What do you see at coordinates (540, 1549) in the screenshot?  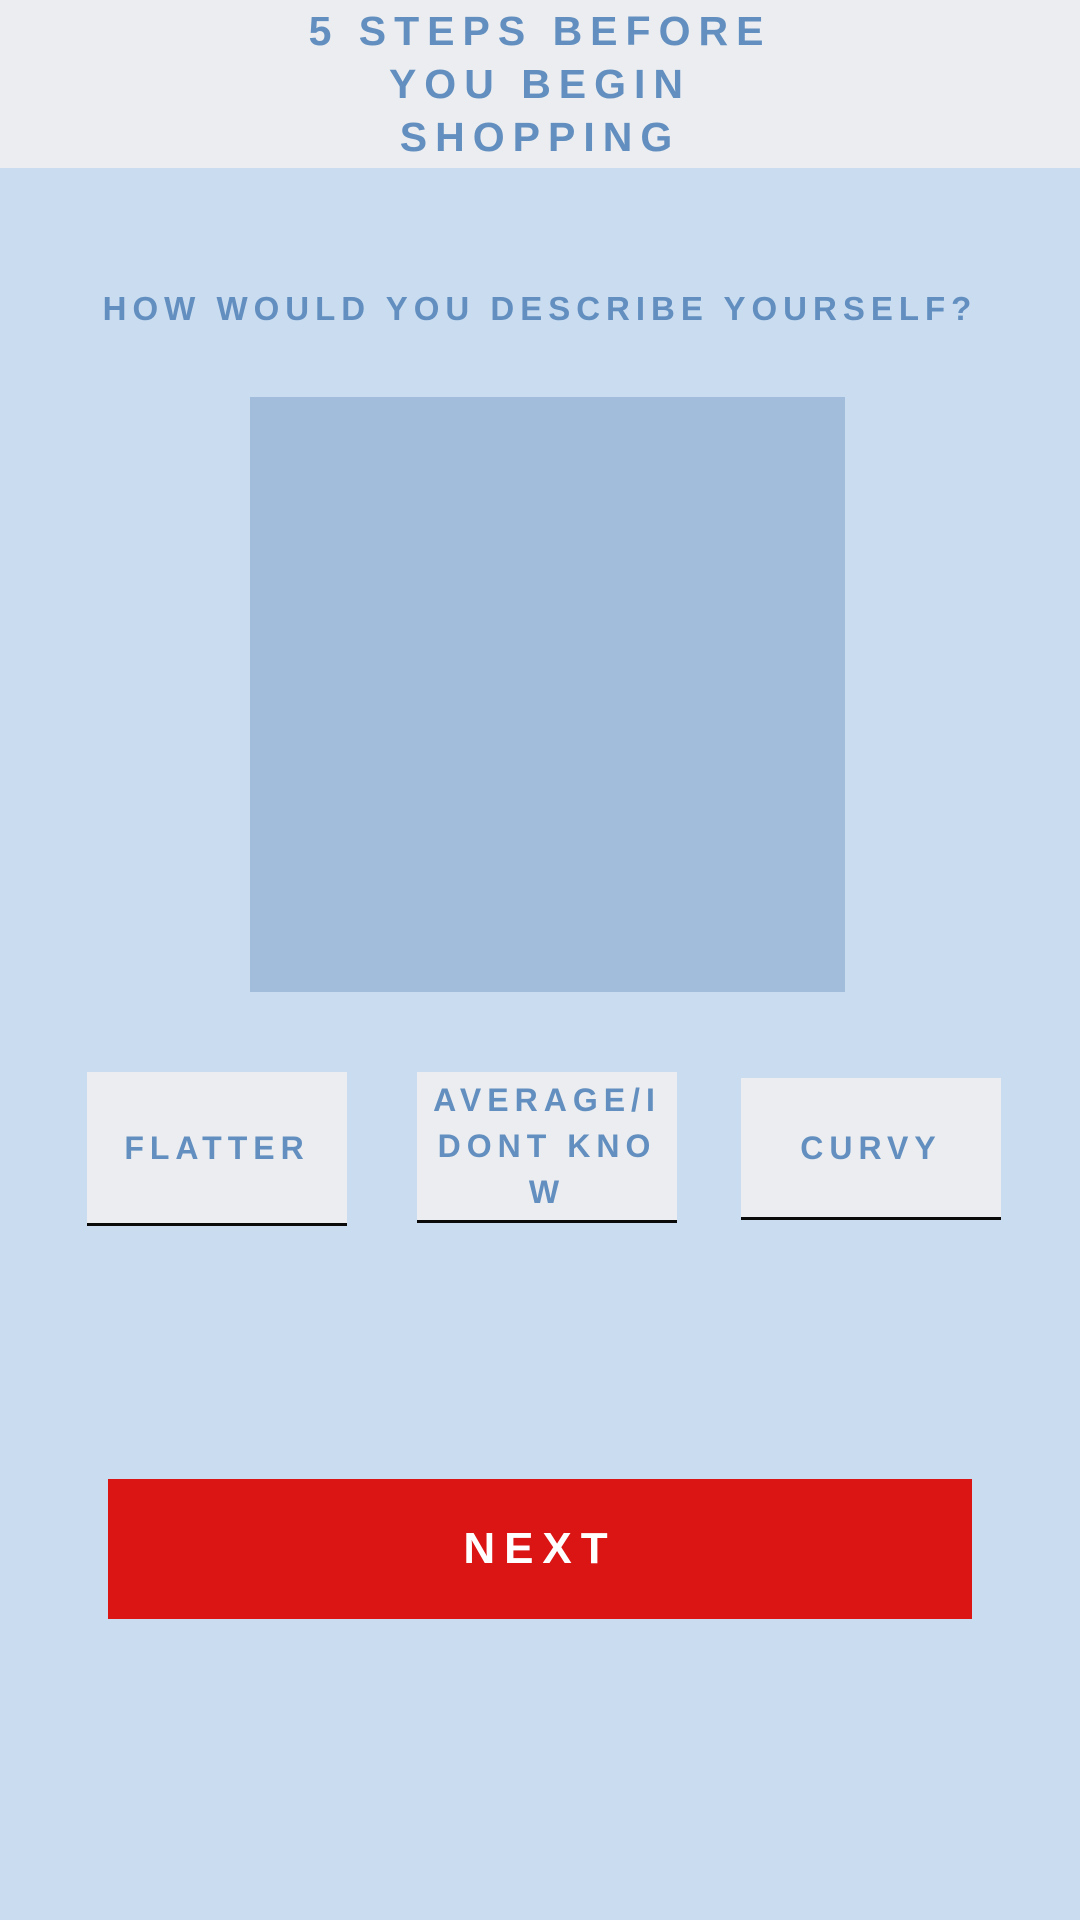 I see `next-button: NEXT` at bounding box center [540, 1549].